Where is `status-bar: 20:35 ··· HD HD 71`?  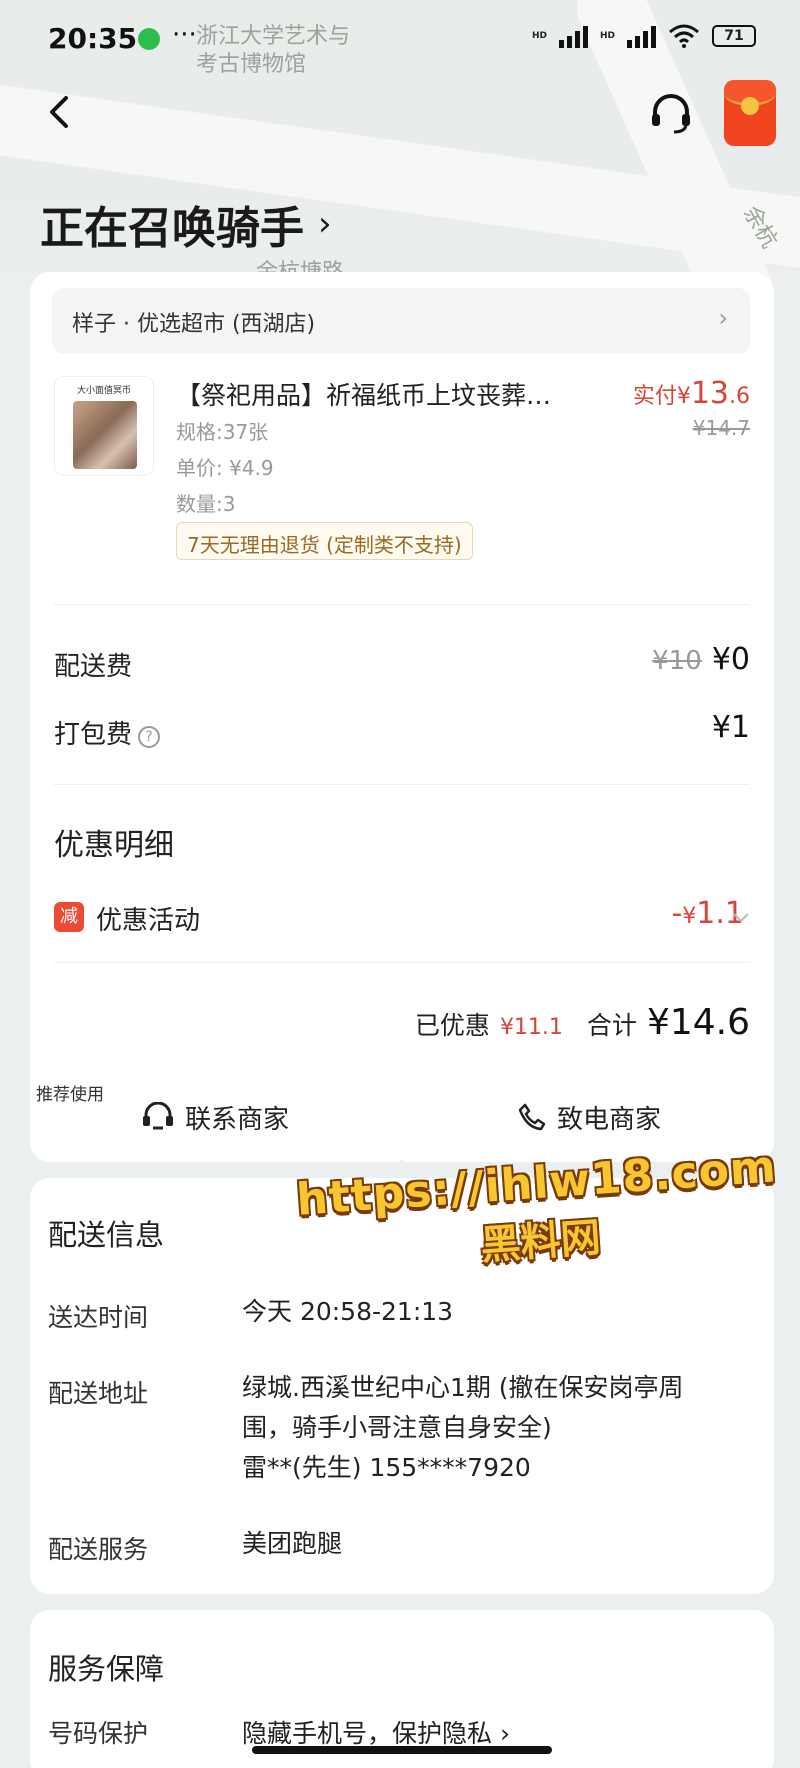
status-bar: 20:35 ··· HD HD 71 is located at coordinates (400, 40).